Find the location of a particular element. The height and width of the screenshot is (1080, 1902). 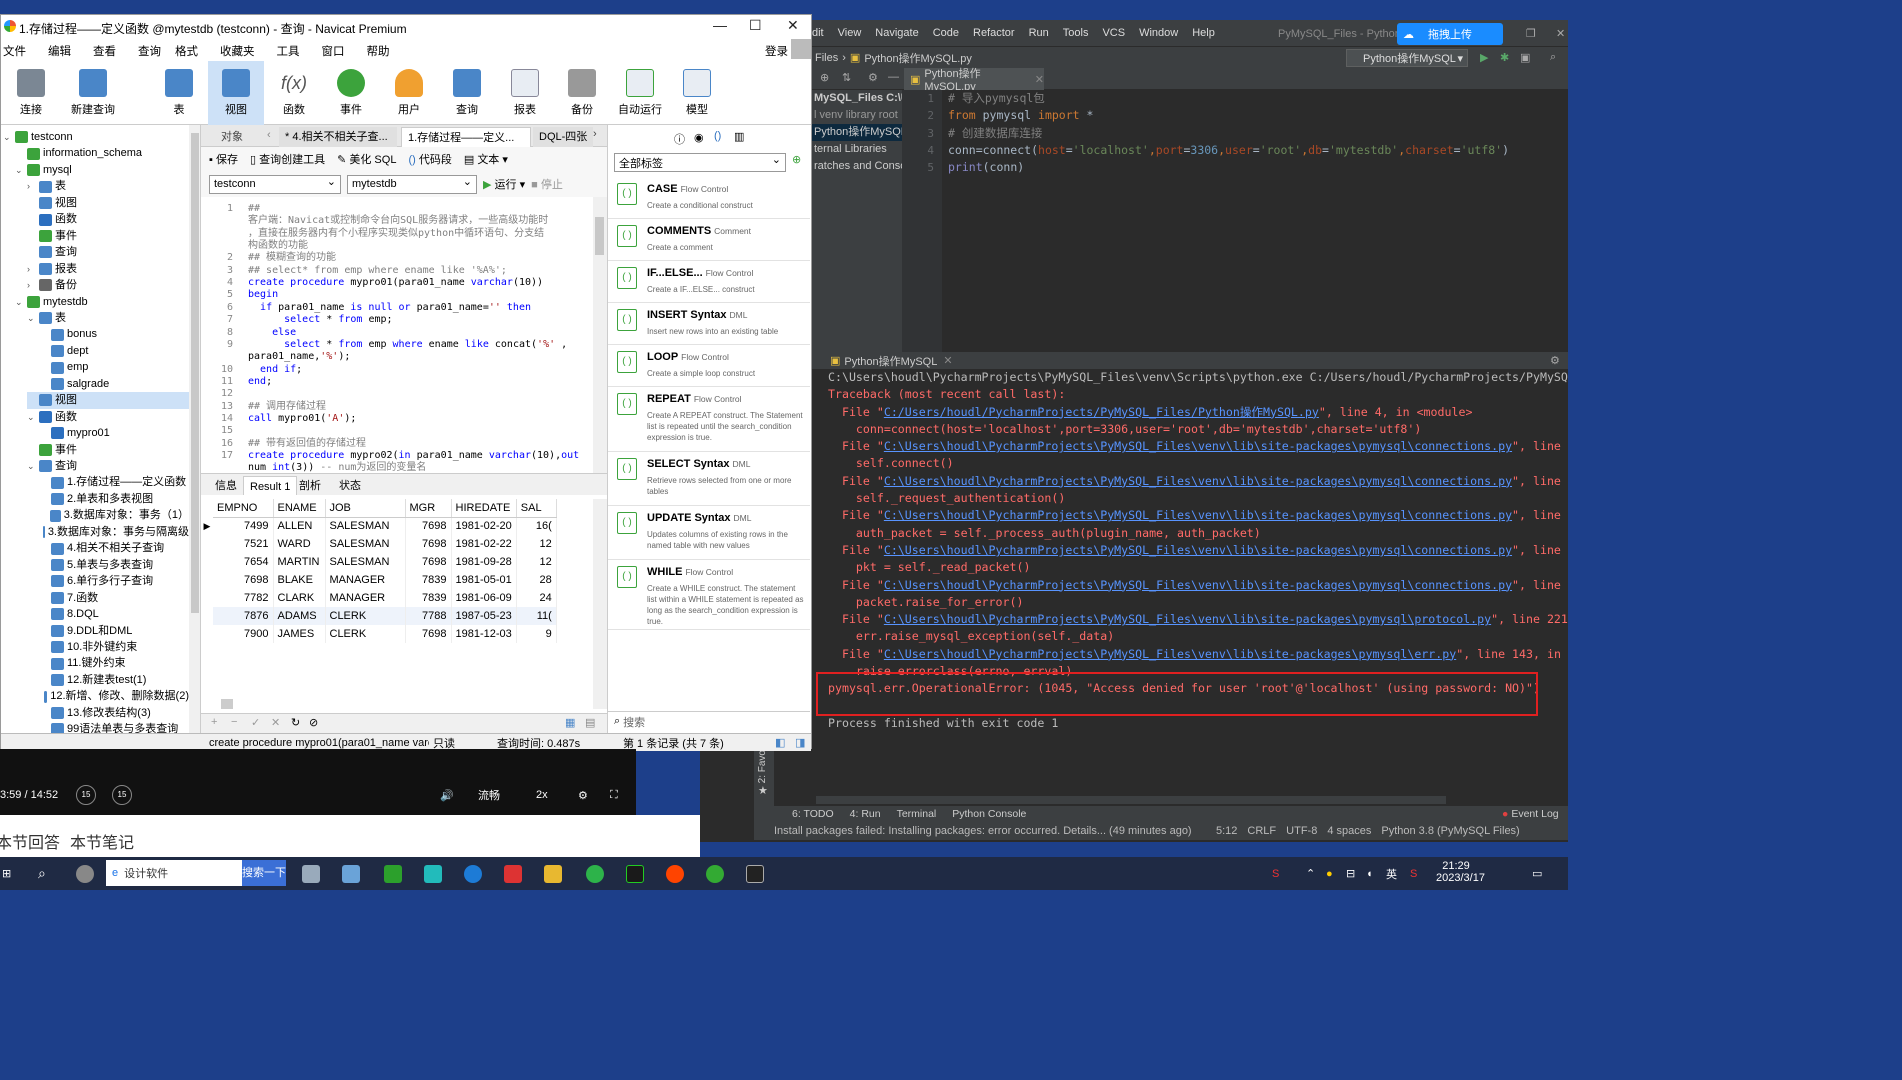

snippet-item: ( ) COMMENTS Comment Create a comment is located at coordinates (709, 240).